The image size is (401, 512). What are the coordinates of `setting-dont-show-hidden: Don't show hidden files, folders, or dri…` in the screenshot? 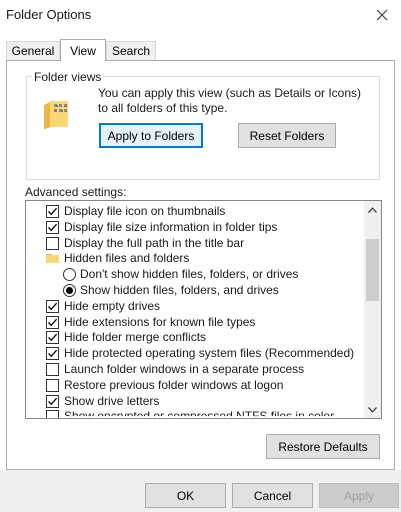 It's located at (195, 275).